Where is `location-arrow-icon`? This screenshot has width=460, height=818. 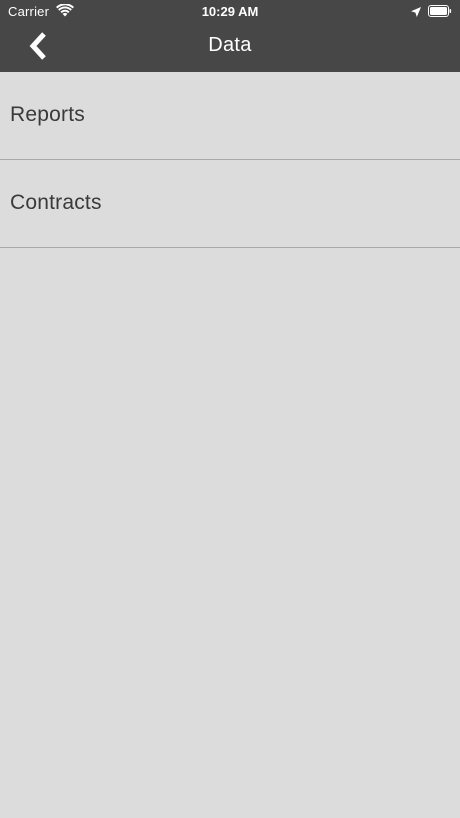
location-arrow-icon is located at coordinates (416, 12).